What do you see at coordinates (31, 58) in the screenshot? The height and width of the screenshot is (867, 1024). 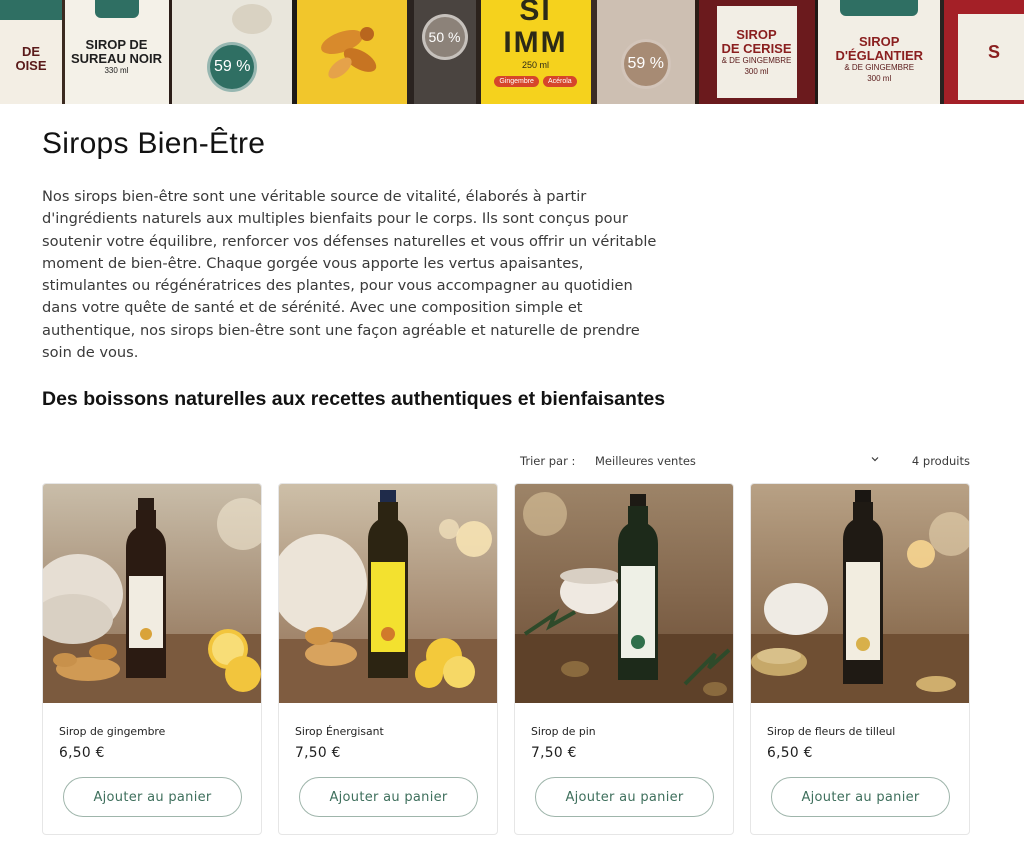 I see `banner-bottle-label: DE OISE` at bounding box center [31, 58].